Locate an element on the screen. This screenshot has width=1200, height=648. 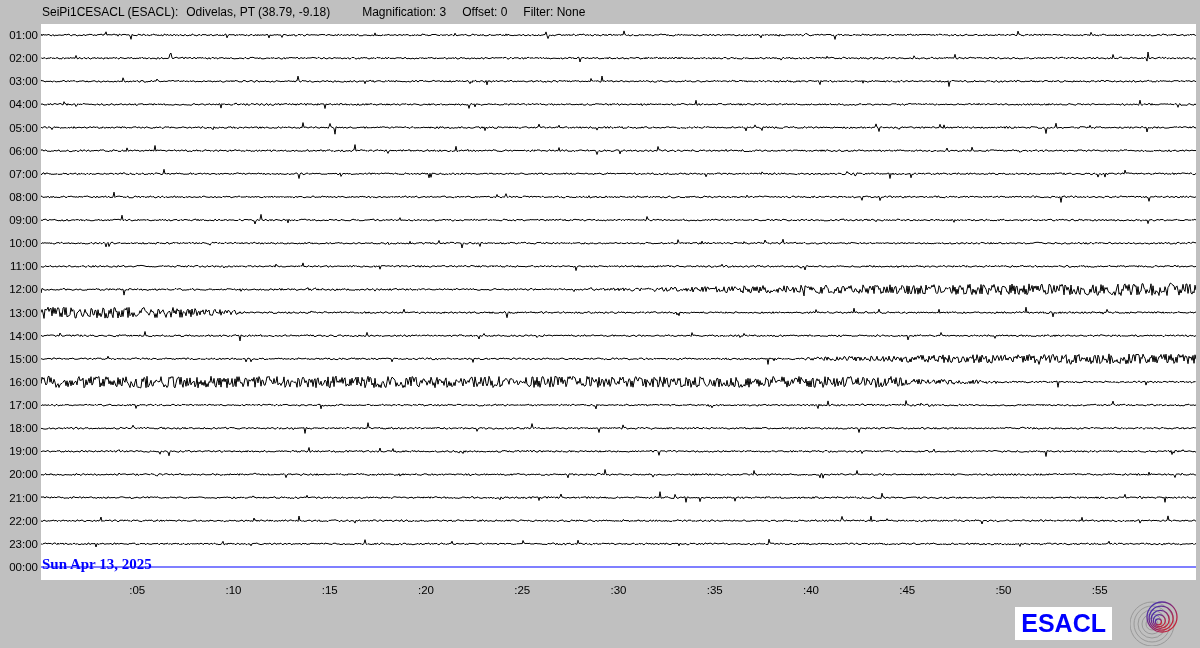
minute-tick-label: :35 is located at coordinates (714, 590).